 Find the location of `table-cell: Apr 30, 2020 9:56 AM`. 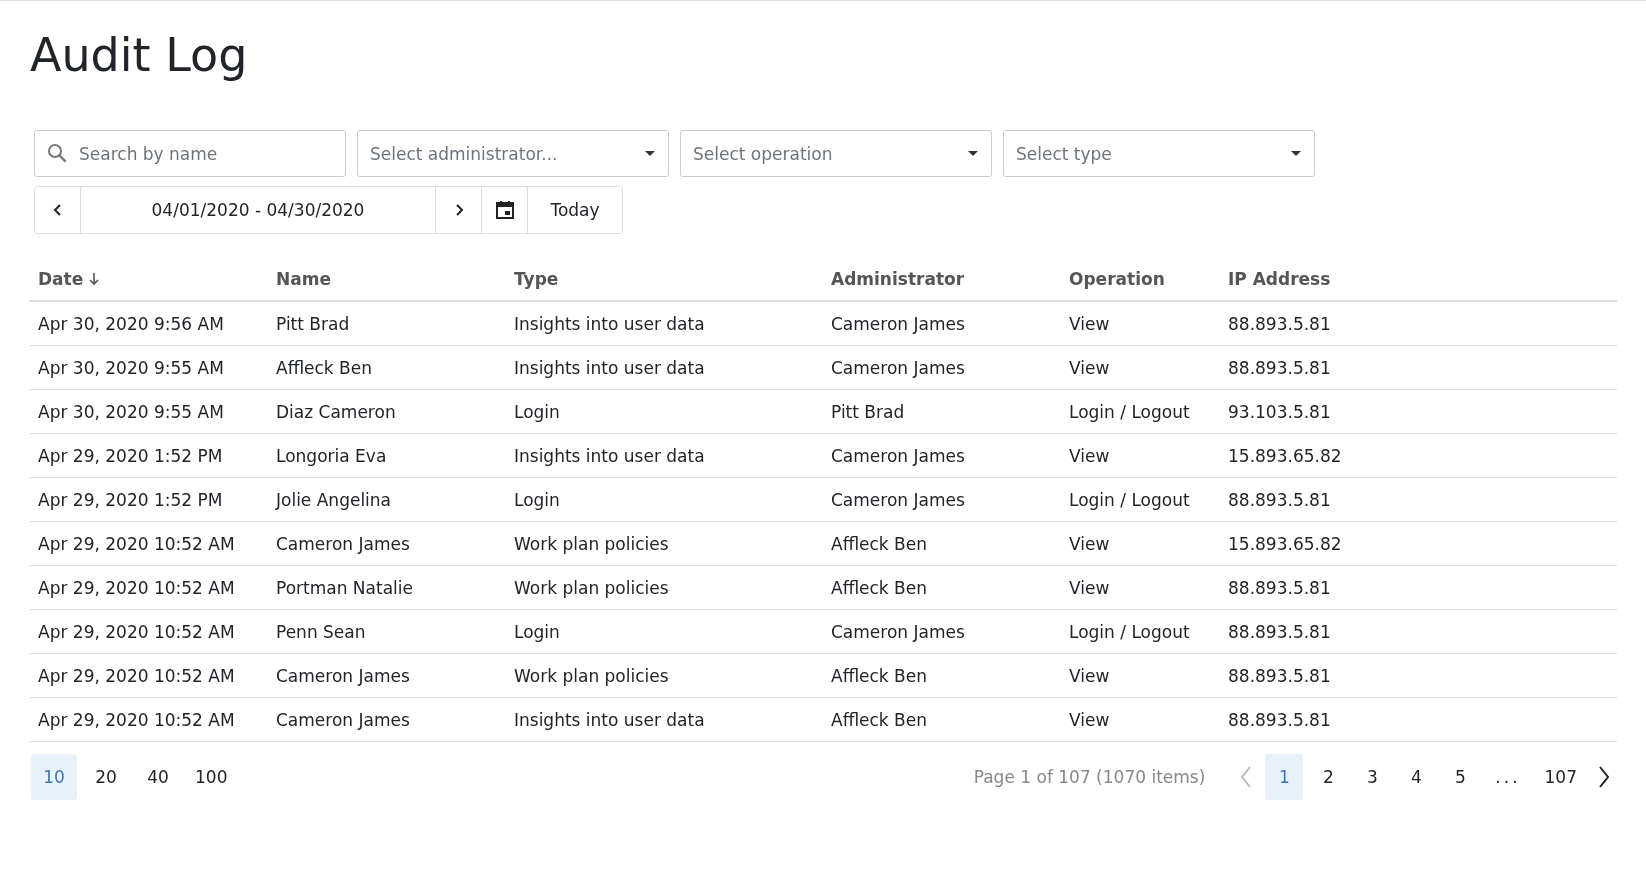

table-cell: Apr 30, 2020 9:56 AM is located at coordinates (131, 323).